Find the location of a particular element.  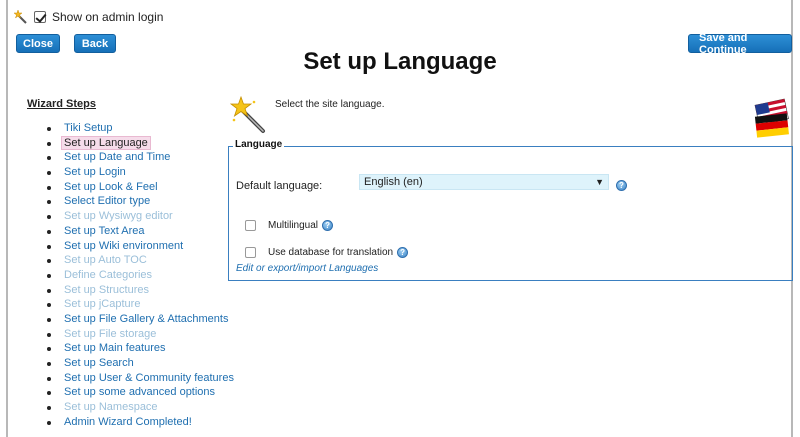

wizard-step-label: Set up Wiki environment is located at coordinates (124, 245).